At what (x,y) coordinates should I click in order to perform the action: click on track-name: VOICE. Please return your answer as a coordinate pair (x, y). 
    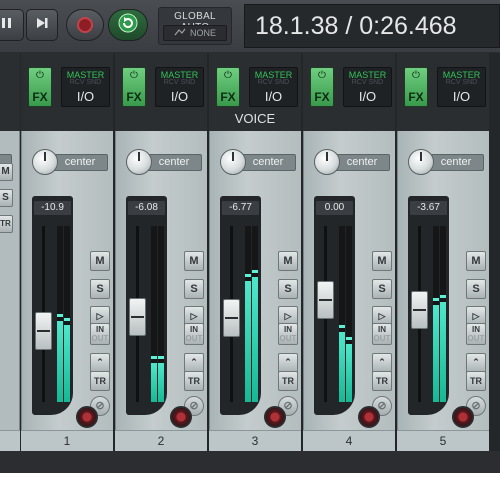
    Looking at the image, I should click on (255, 118).